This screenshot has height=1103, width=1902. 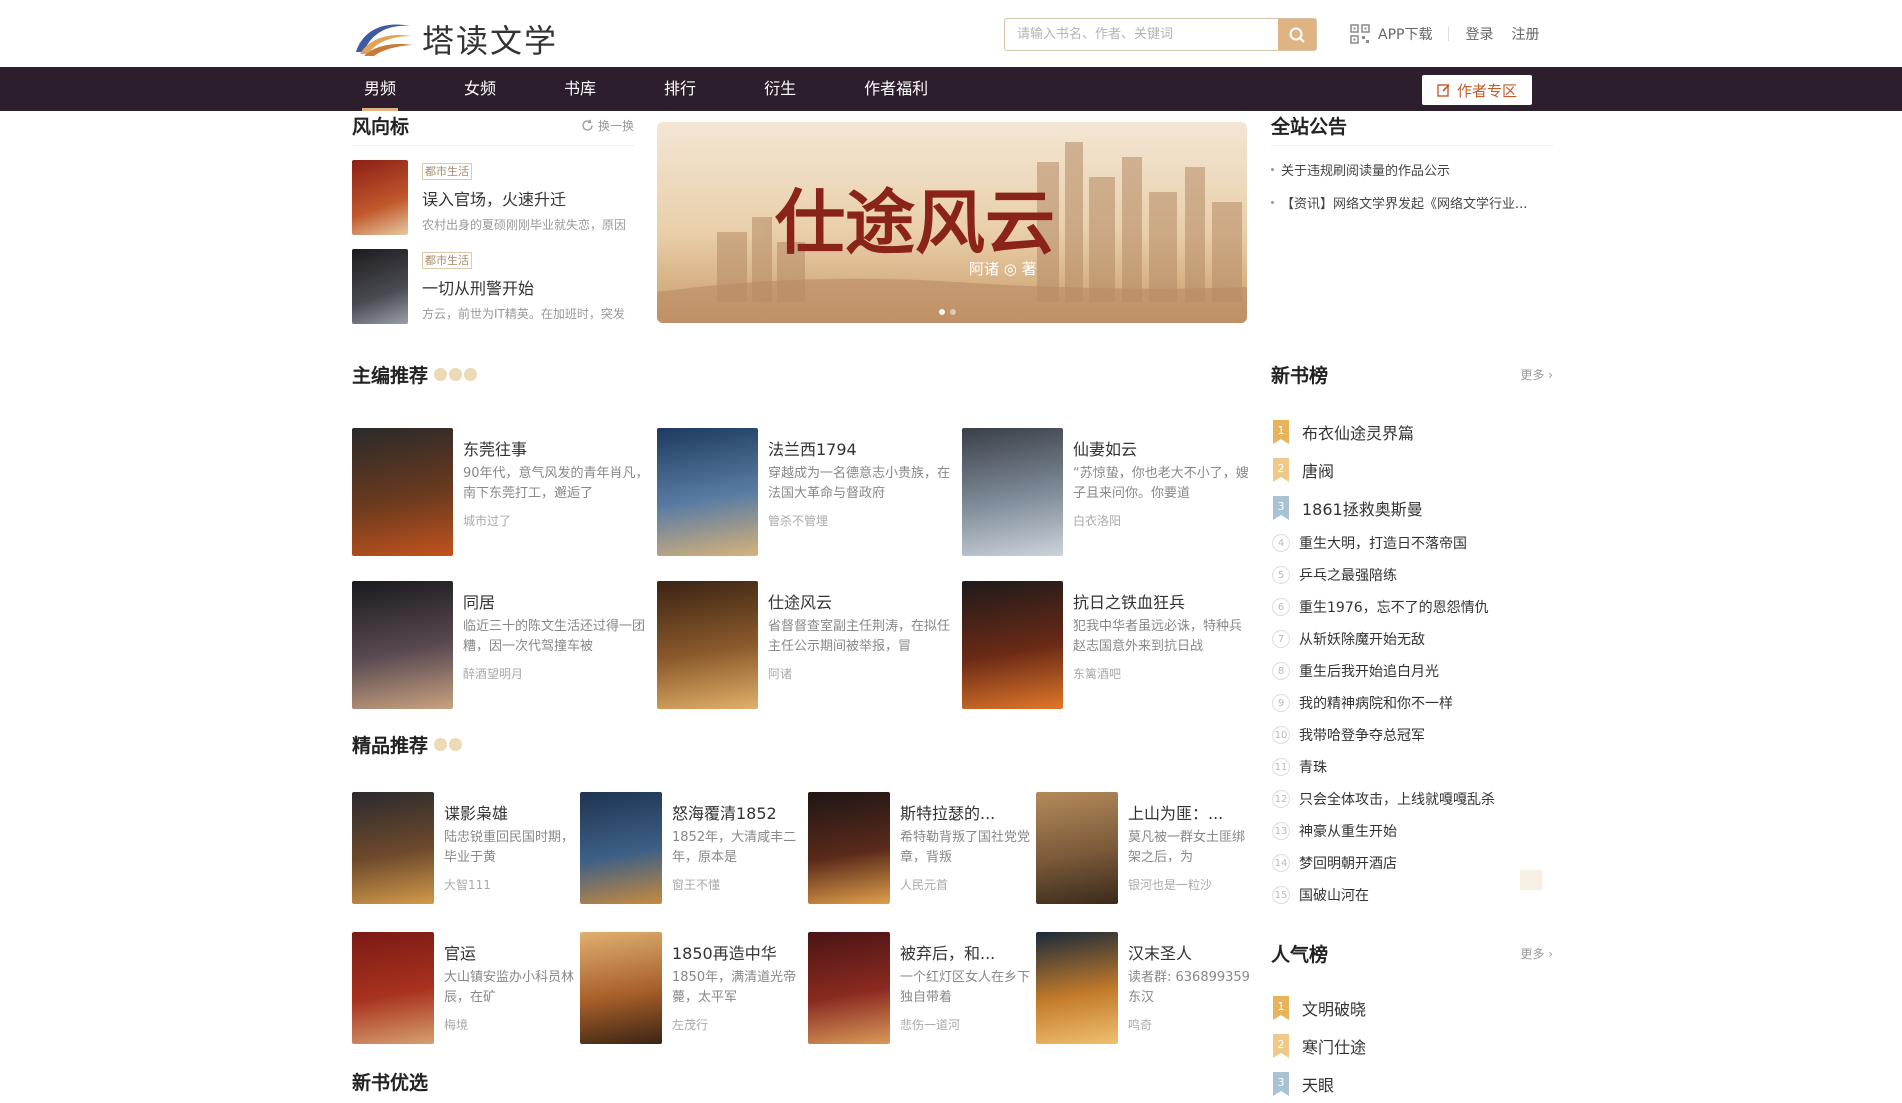 What do you see at coordinates (952, 222) in the screenshot?
I see `hero-banner: 仕途风云 阿诸 ◎ 著` at bounding box center [952, 222].